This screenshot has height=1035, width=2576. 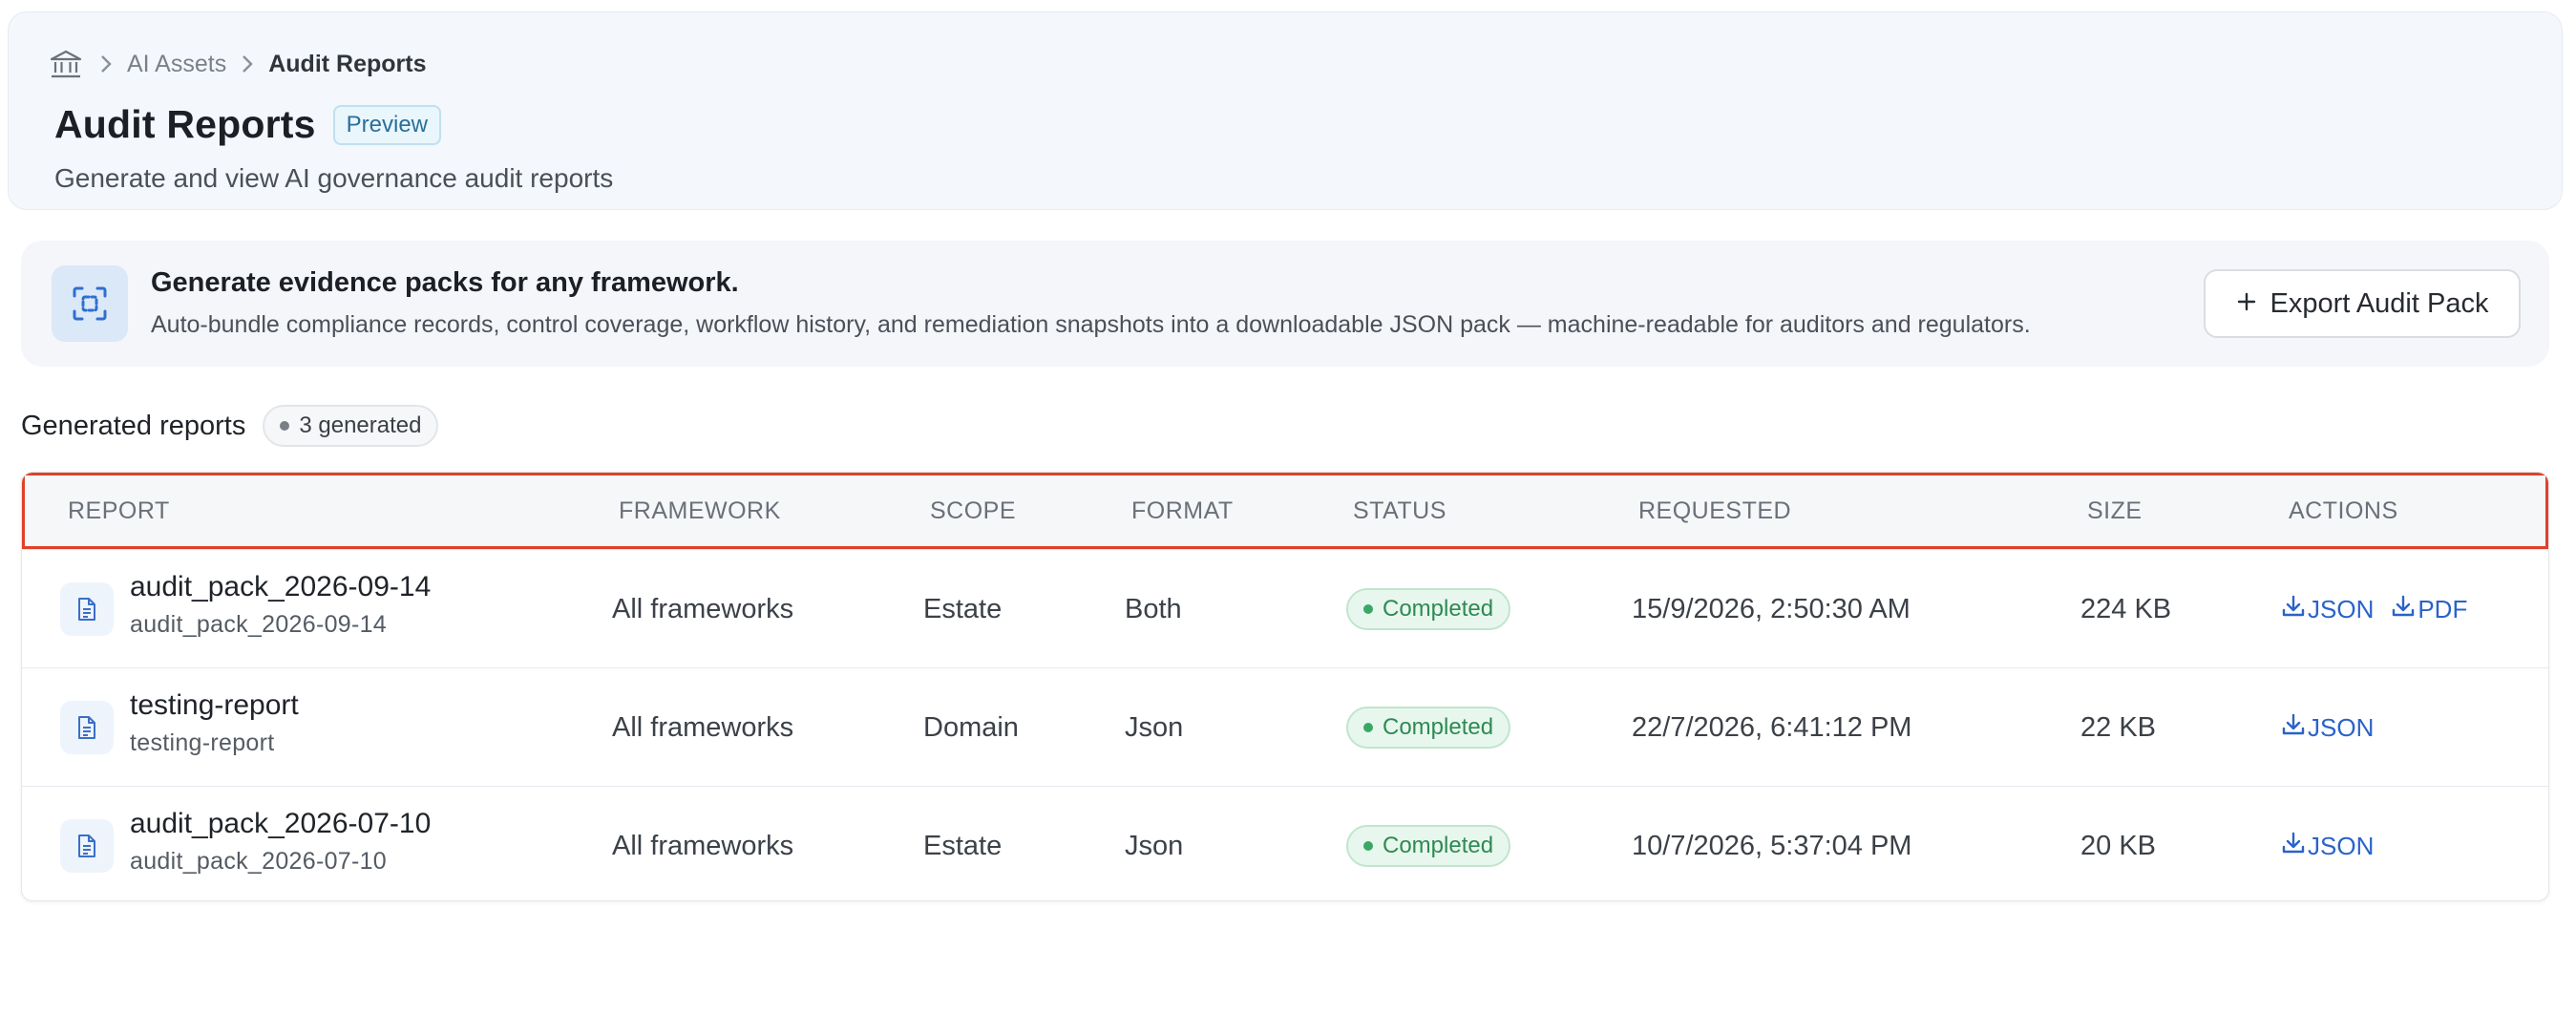 What do you see at coordinates (202, 742) in the screenshot?
I see `report-id: testing-report` at bounding box center [202, 742].